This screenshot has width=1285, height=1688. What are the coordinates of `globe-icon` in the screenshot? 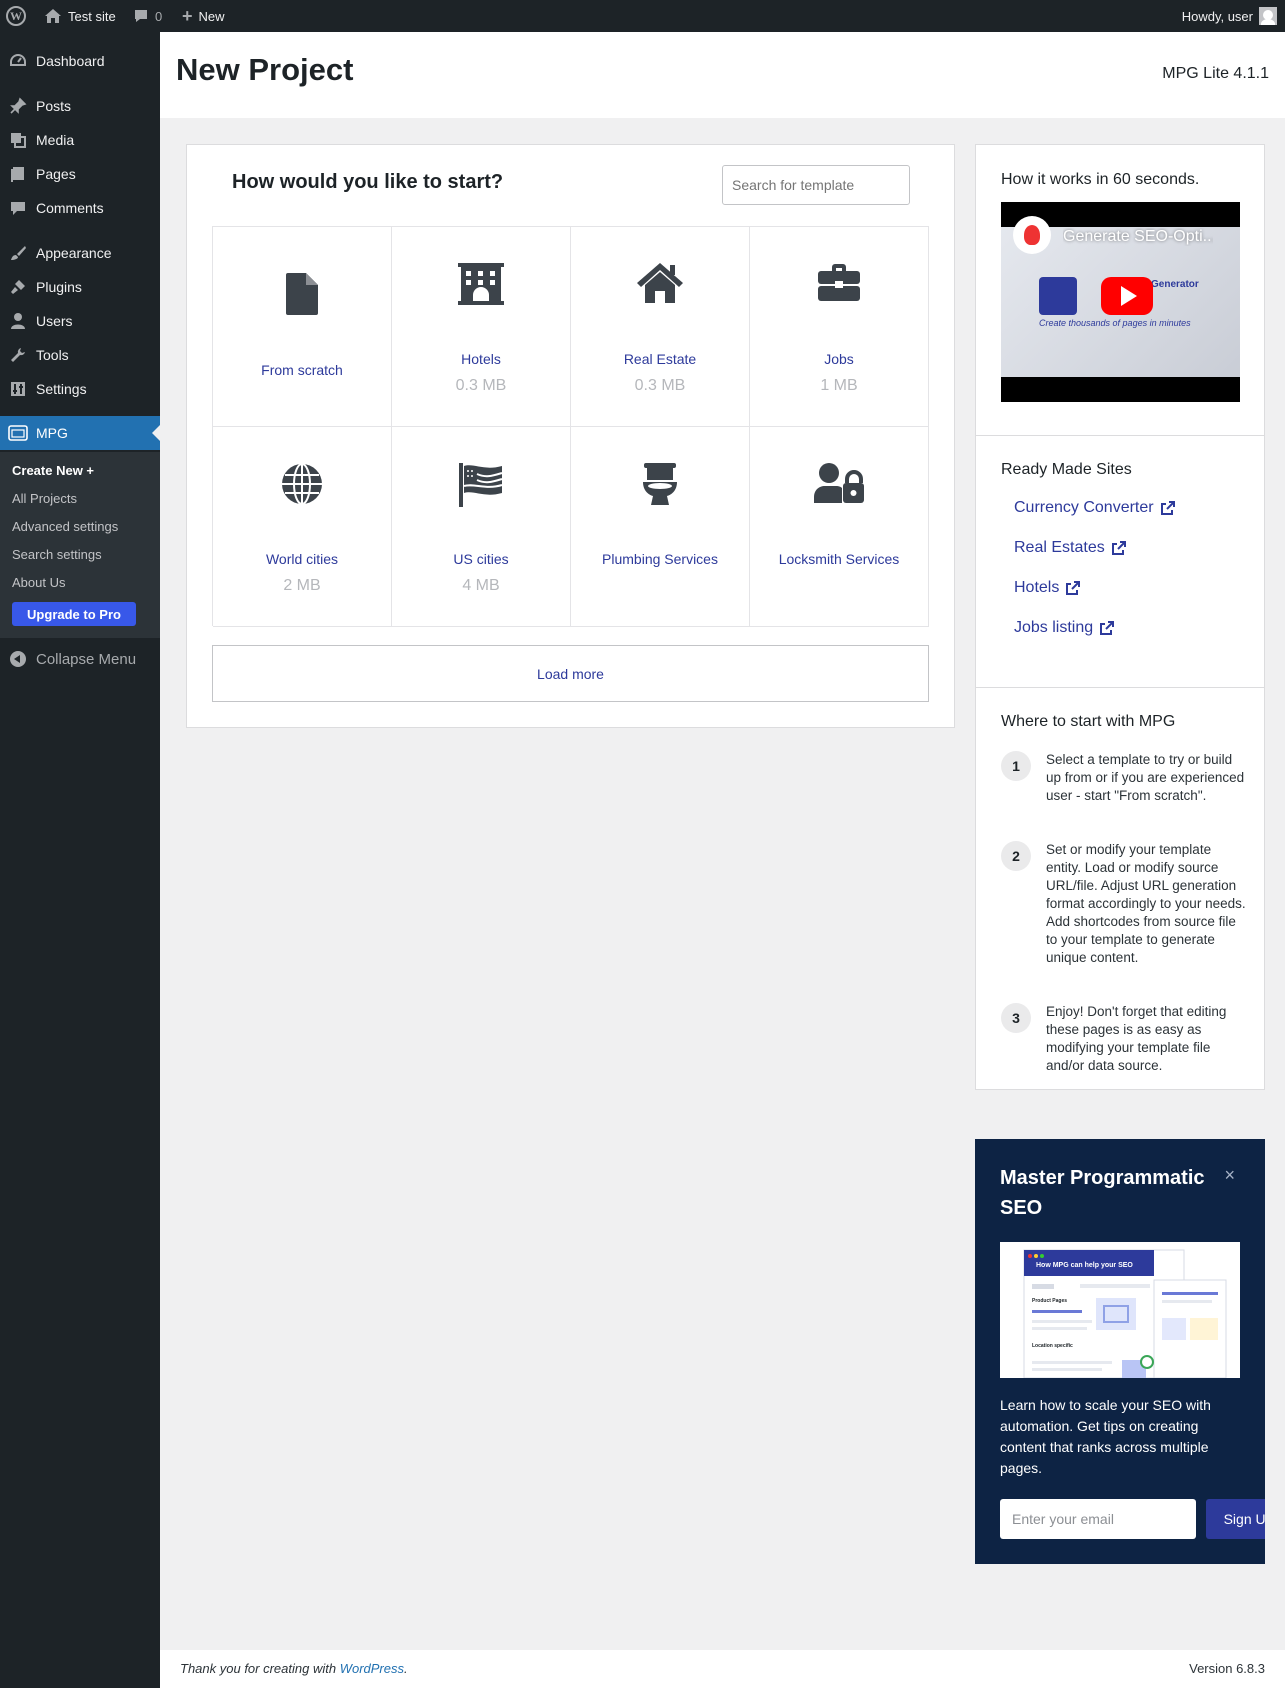 It's located at (302, 484).